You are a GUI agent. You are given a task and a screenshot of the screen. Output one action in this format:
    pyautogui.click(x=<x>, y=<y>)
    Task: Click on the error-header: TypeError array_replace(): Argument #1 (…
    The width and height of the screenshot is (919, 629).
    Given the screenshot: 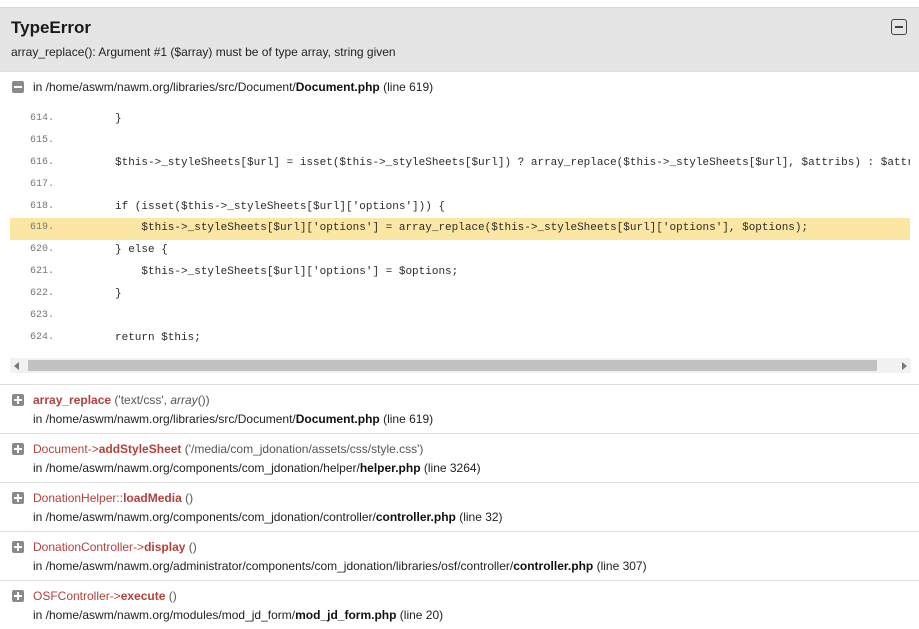 What is the action you would take?
    pyautogui.click(x=459, y=39)
    